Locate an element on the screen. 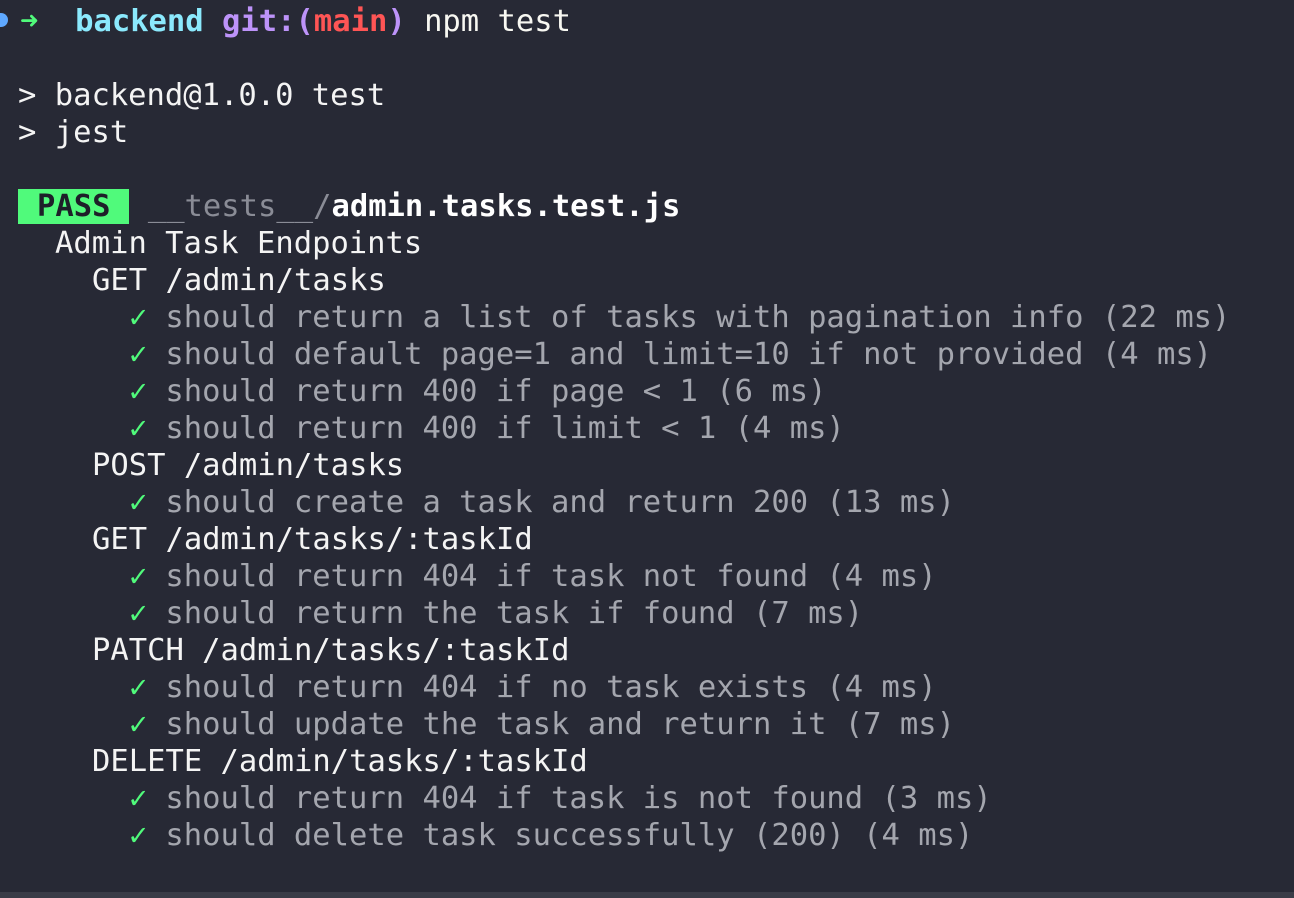 This screenshot has width=1294, height=898. test-name: should return 400 if limit < 1 (4 ms) is located at coordinates (505, 428).